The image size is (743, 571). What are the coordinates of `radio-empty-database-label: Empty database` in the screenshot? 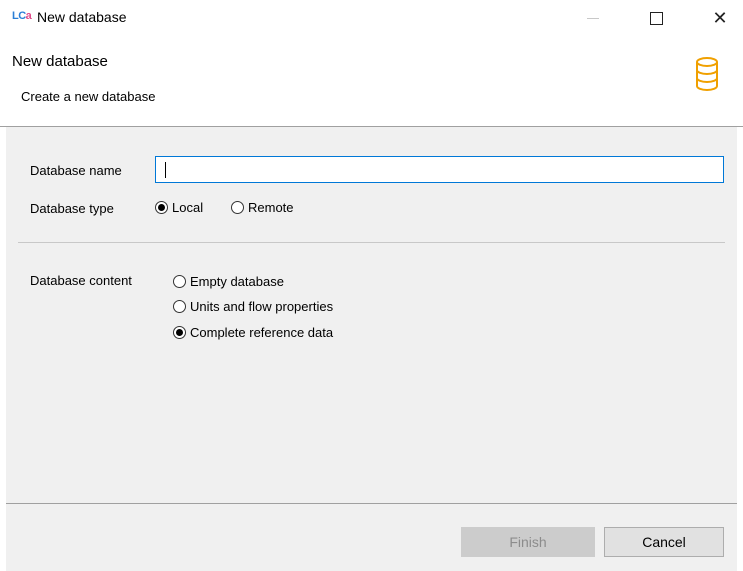 It's located at (237, 281).